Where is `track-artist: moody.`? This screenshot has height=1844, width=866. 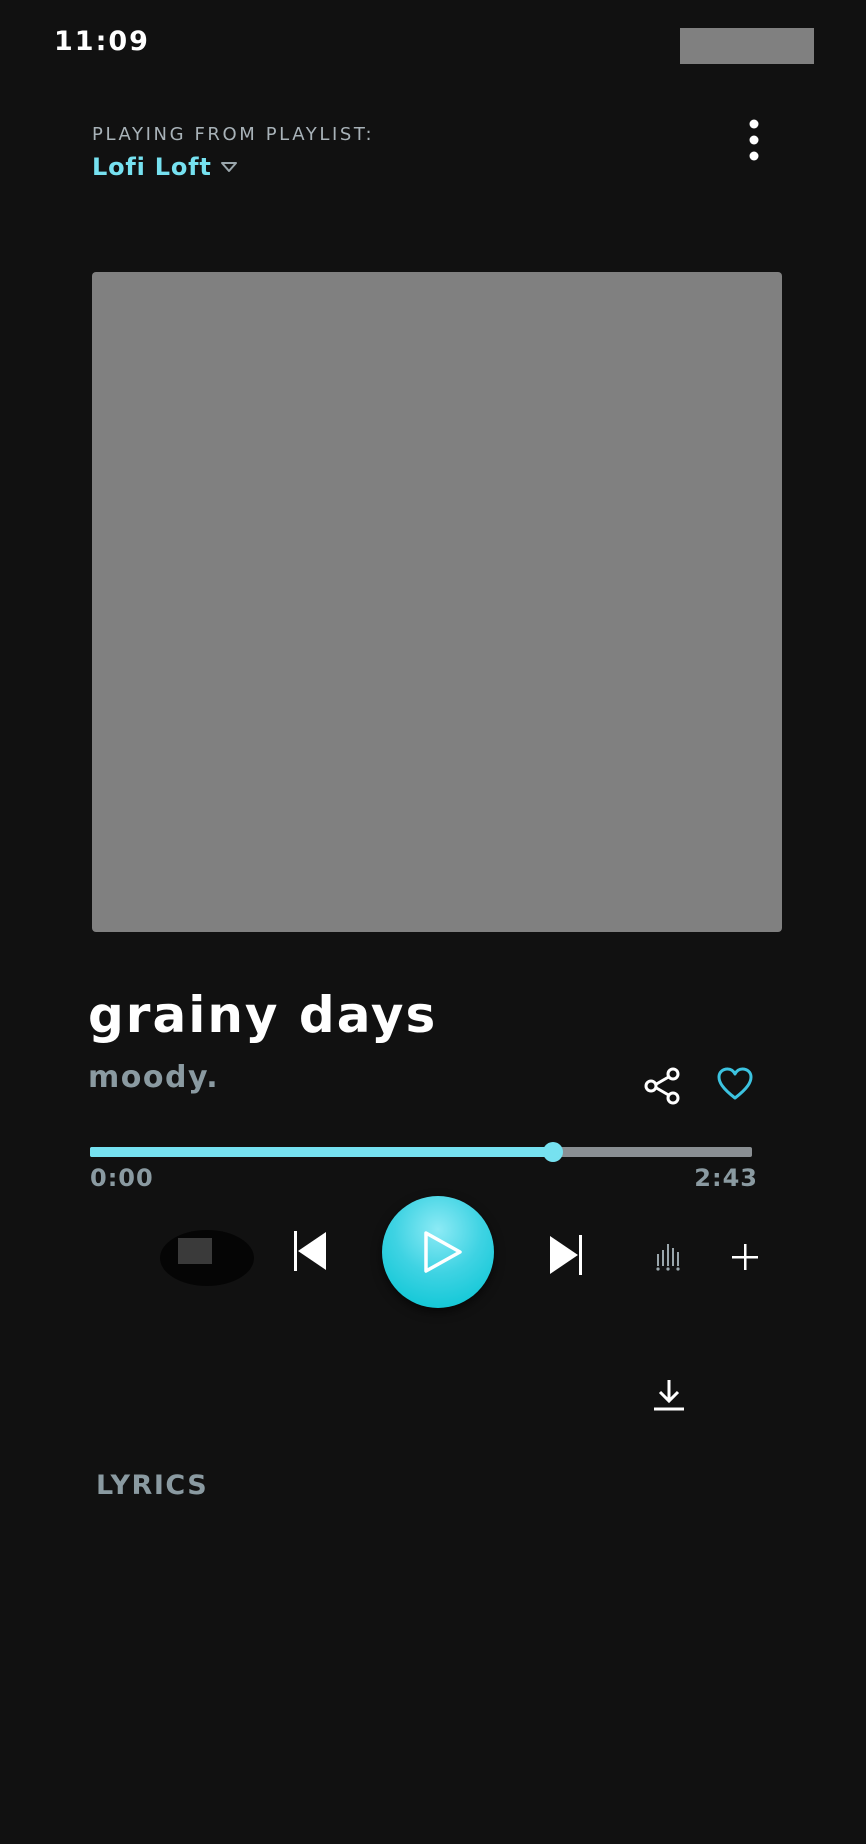 track-artist: moody. is located at coordinates (153, 1077).